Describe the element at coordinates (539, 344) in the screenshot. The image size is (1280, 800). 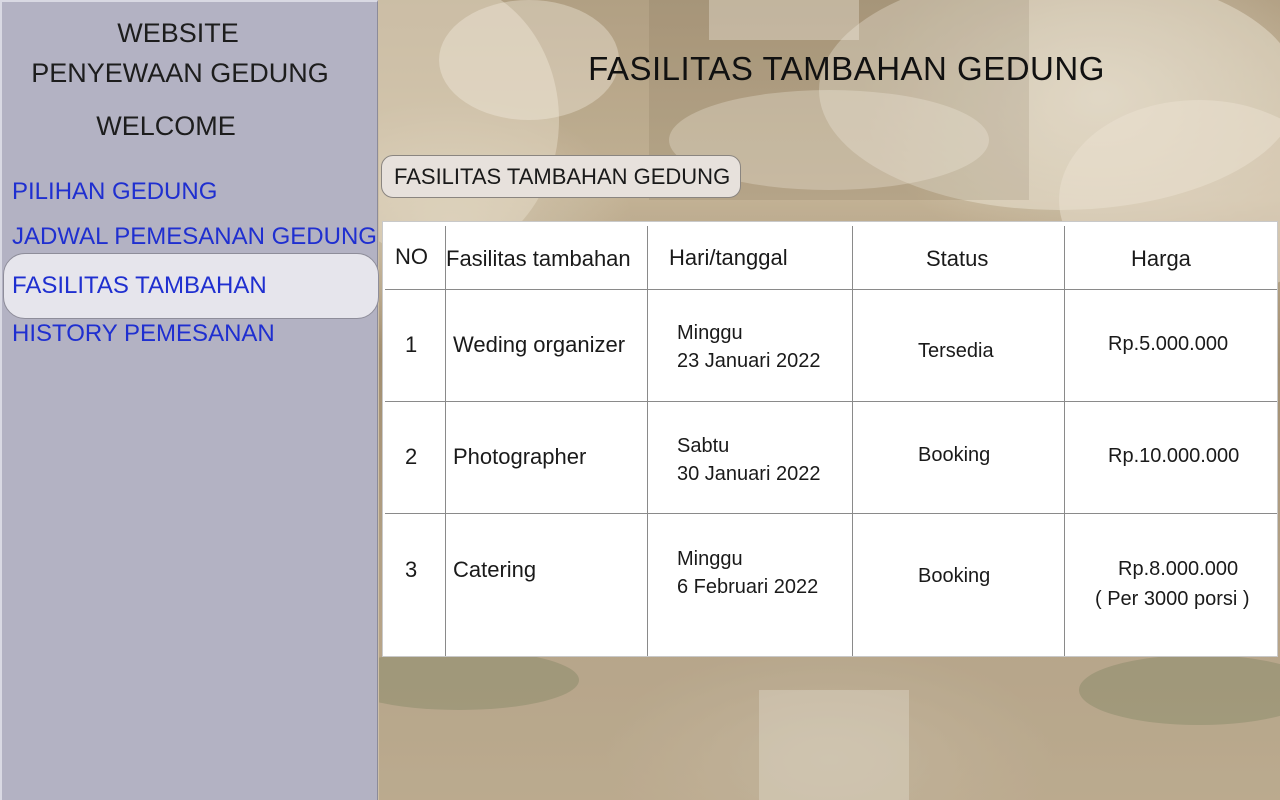
I see `row1-fasilitas: Weding organizer` at that location.